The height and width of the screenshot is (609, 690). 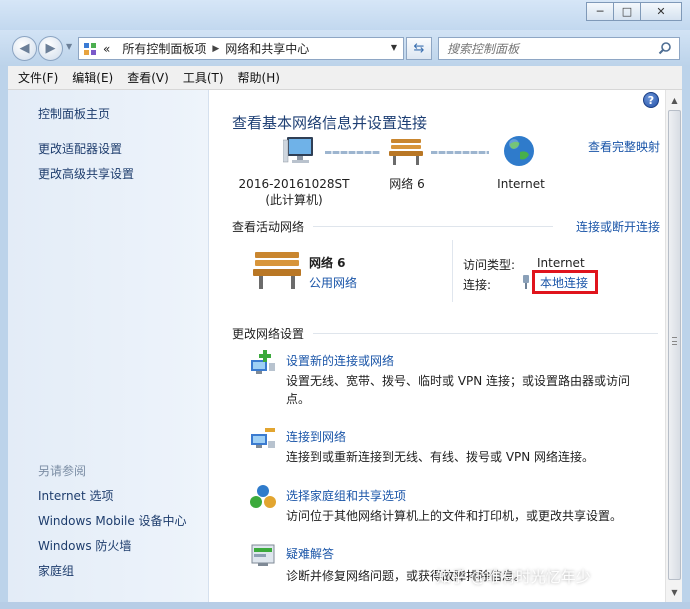 I want to click on sidebar-change-adapter-settings: 更改适配器设置, so click(x=80, y=148).